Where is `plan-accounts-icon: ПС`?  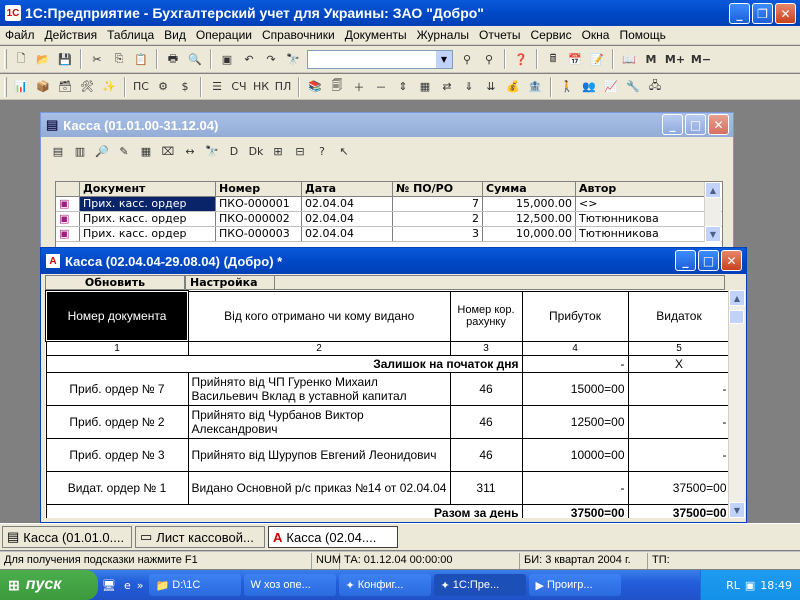 plan-accounts-icon: ПС is located at coordinates (141, 87).